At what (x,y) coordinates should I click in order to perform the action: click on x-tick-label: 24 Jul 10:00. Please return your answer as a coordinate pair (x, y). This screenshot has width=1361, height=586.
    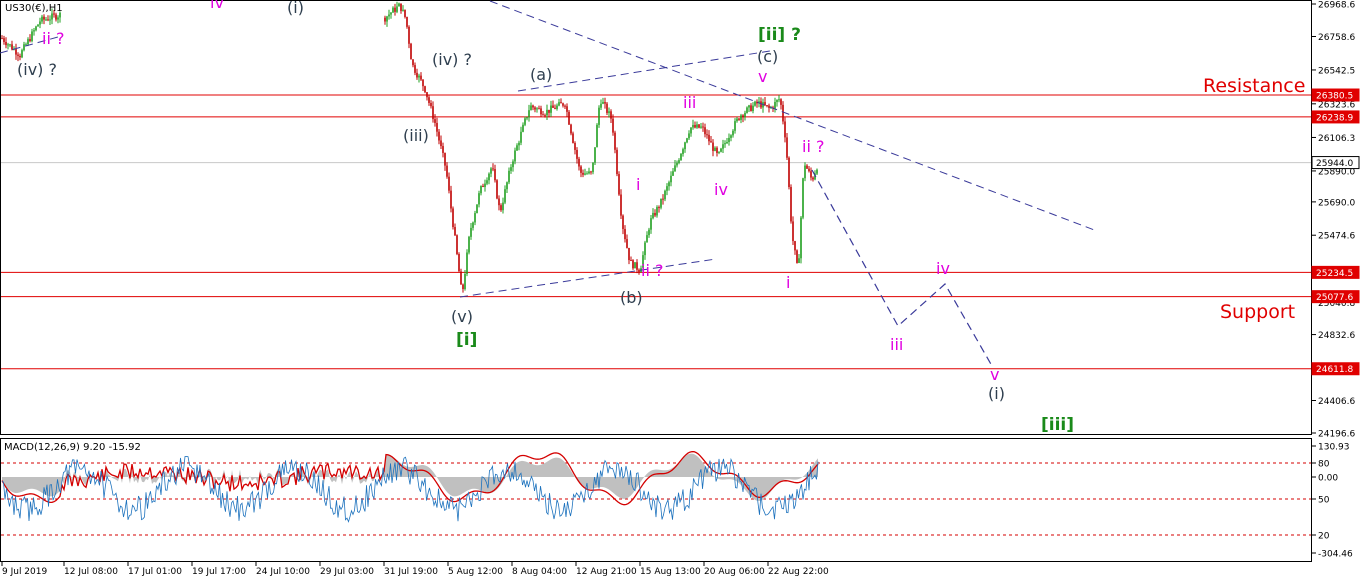
    Looking at the image, I should click on (283, 572).